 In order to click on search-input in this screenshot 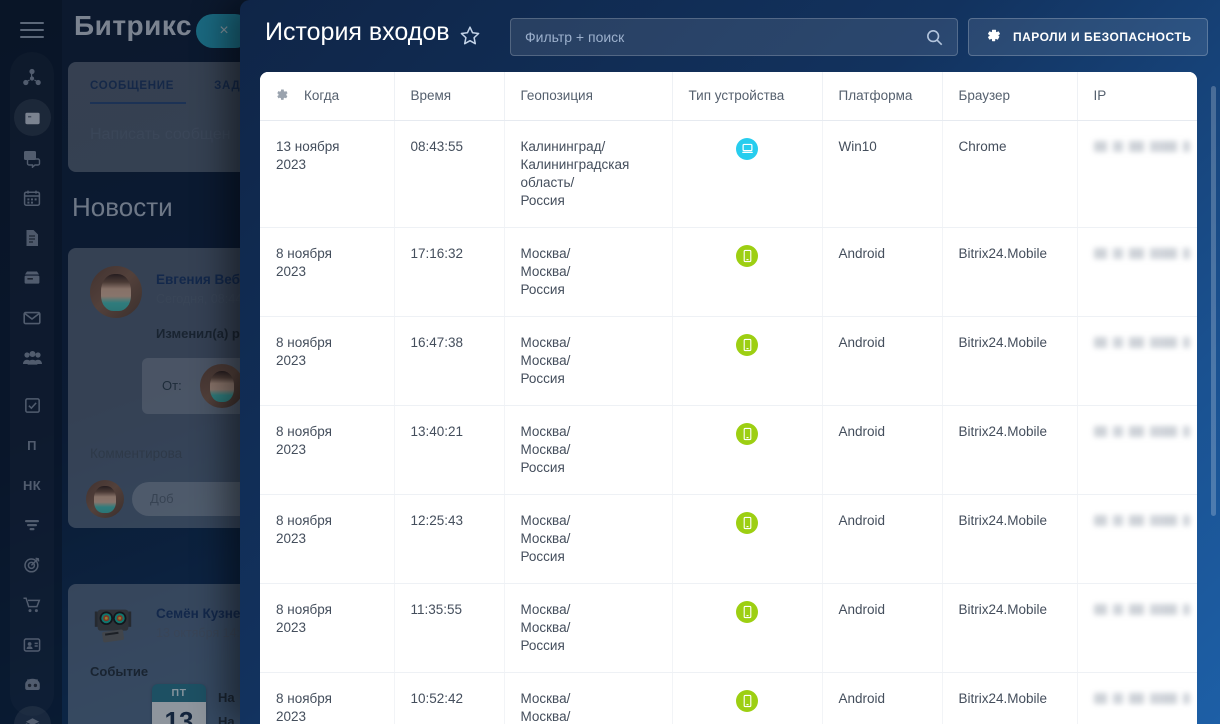, I will do `click(720, 37)`.